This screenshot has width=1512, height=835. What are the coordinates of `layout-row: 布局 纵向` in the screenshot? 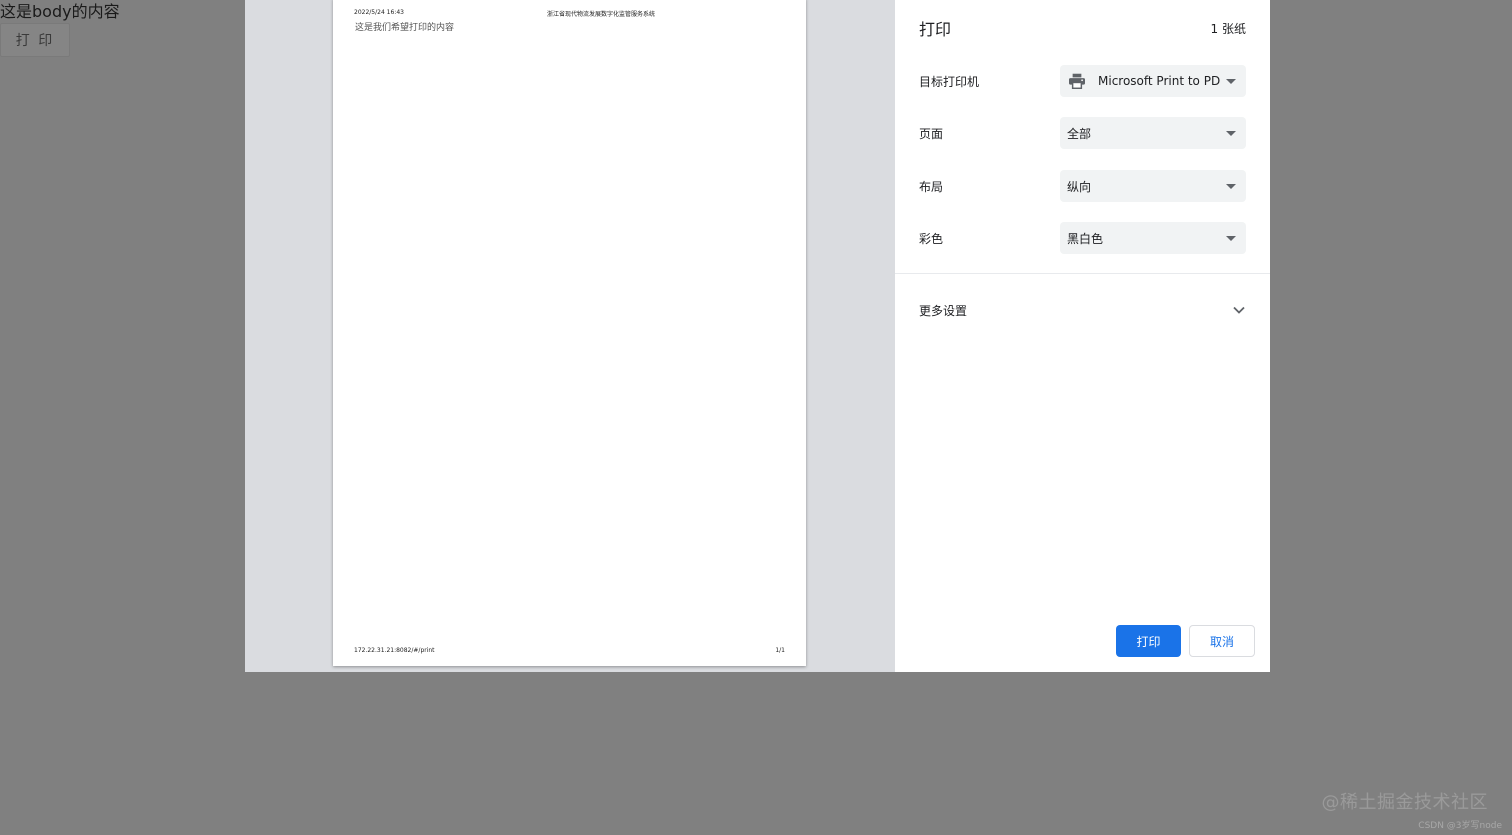 It's located at (1082, 186).